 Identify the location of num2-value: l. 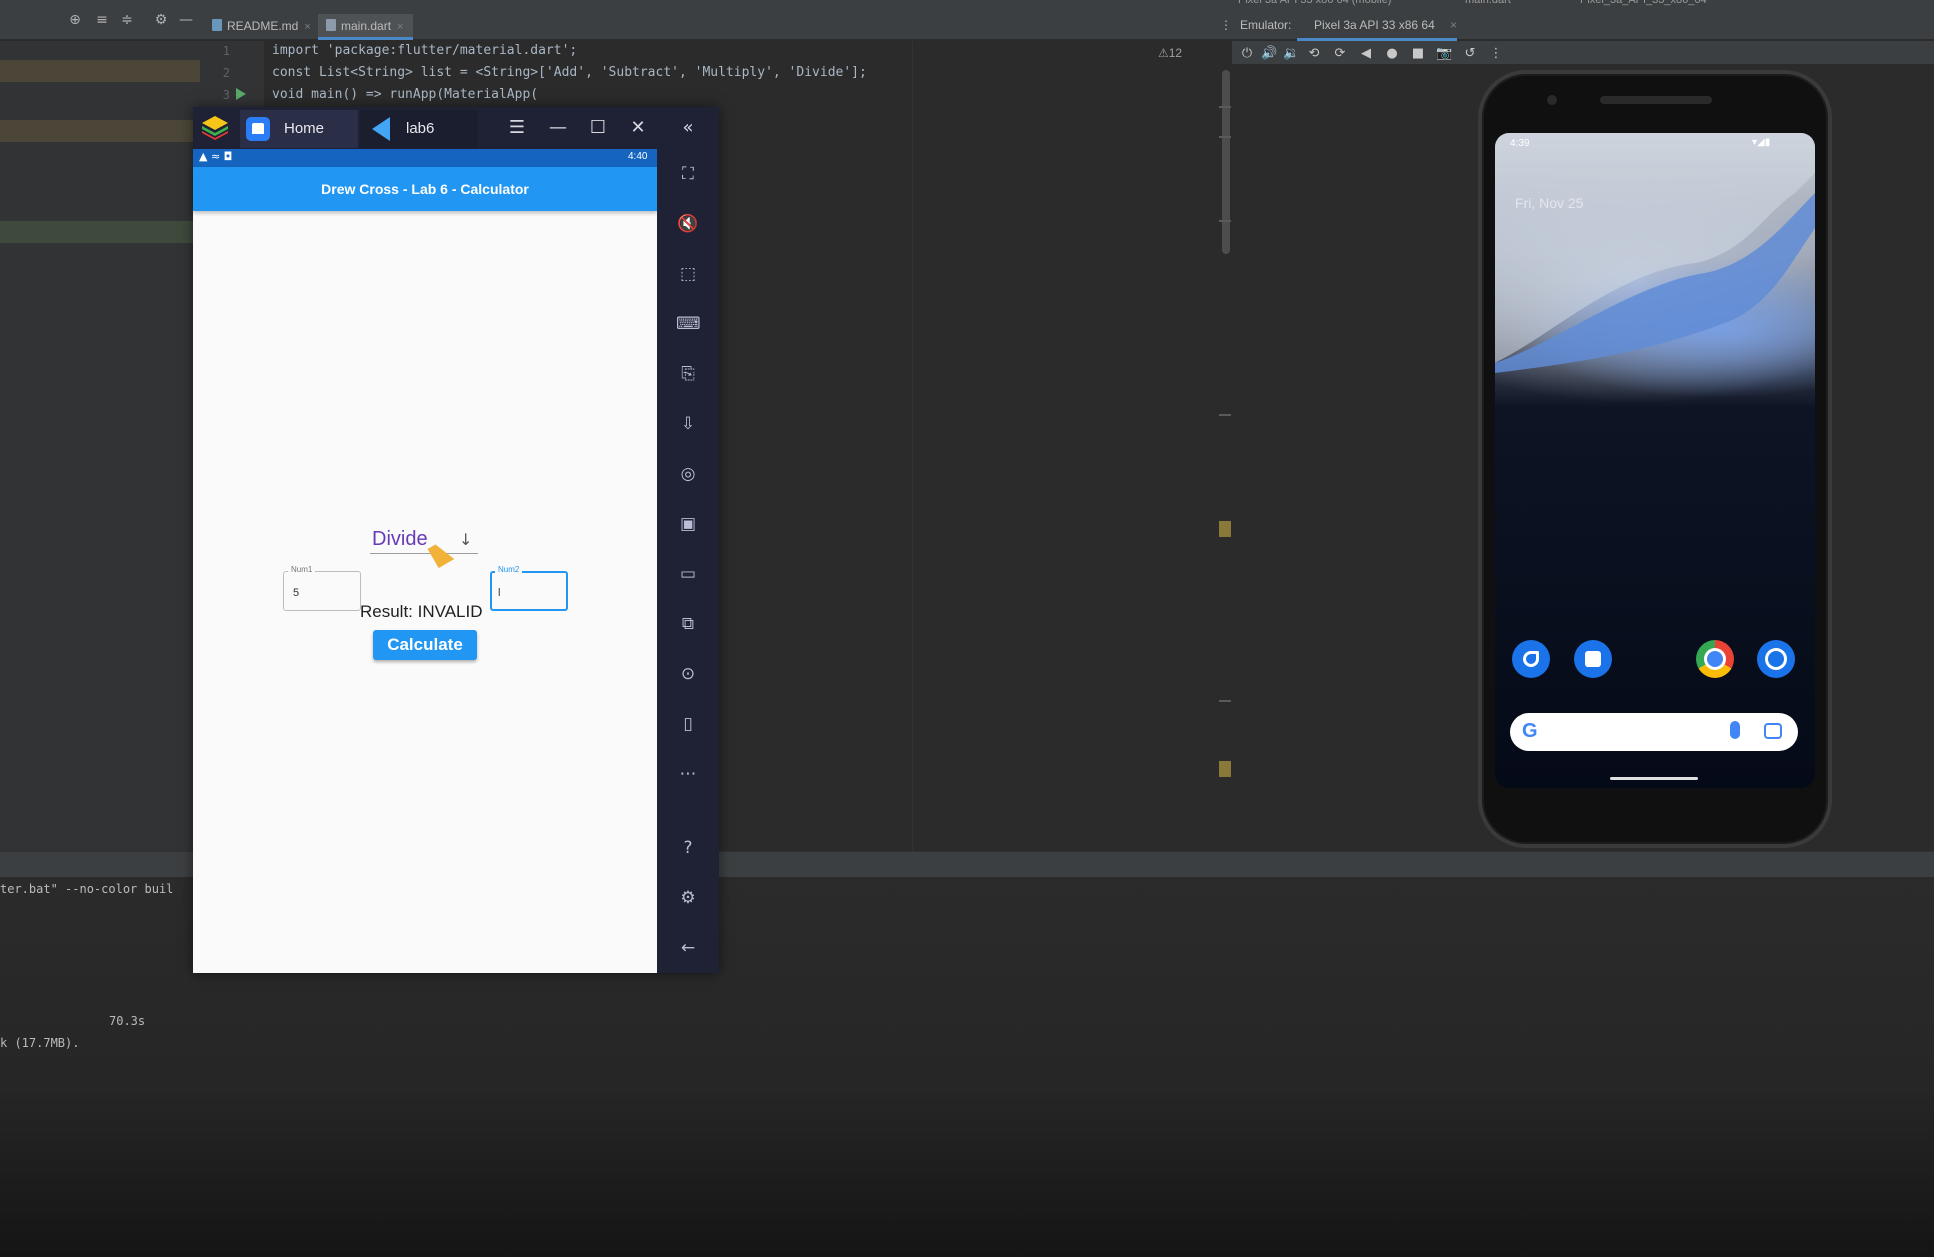
(499, 593).